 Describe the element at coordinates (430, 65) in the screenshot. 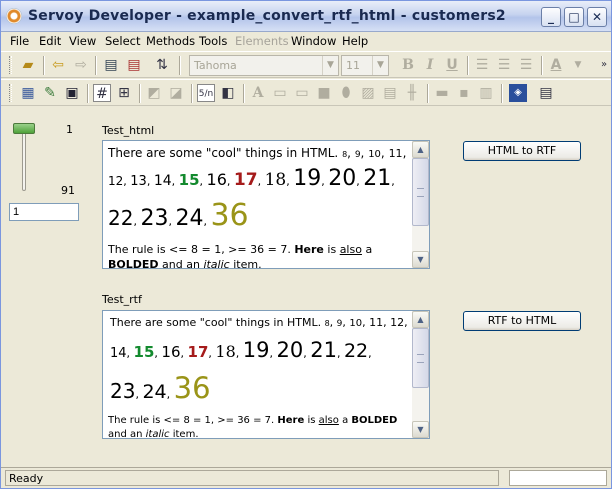

I see `italic-button: I` at that location.